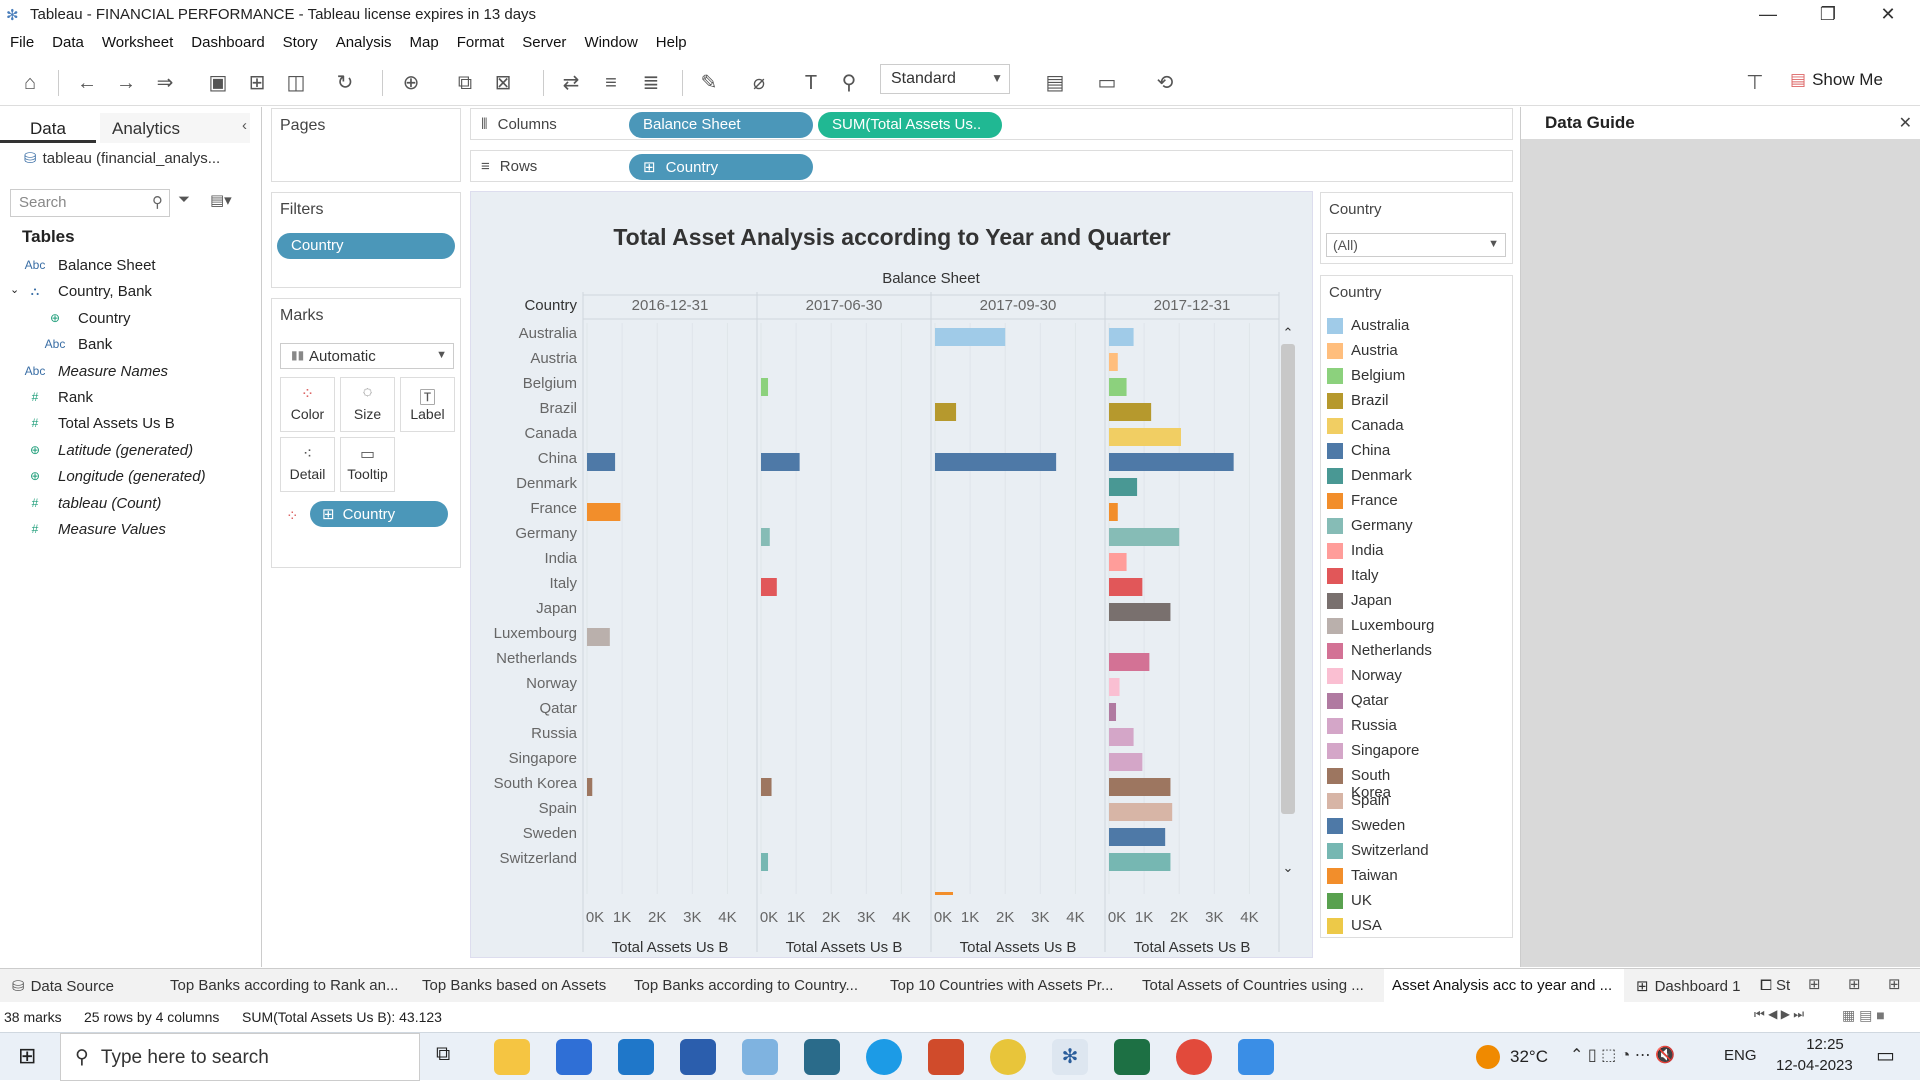 This screenshot has height=1081, width=1920. Describe the element at coordinates (671, 42) in the screenshot. I see `menu-help: Help` at that location.